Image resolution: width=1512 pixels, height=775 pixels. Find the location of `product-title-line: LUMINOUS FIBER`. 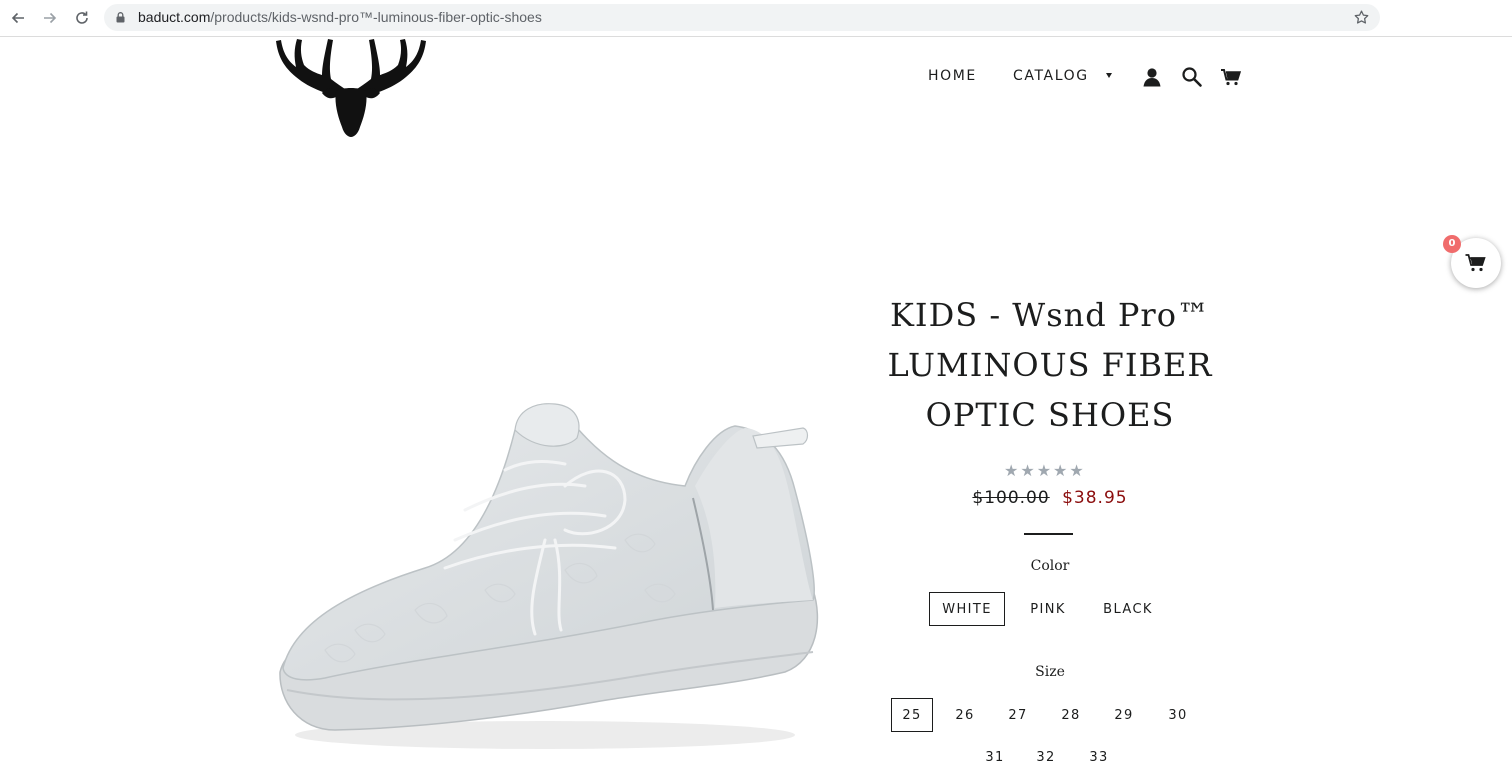

product-title-line: LUMINOUS FIBER is located at coordinates (1050, 365).